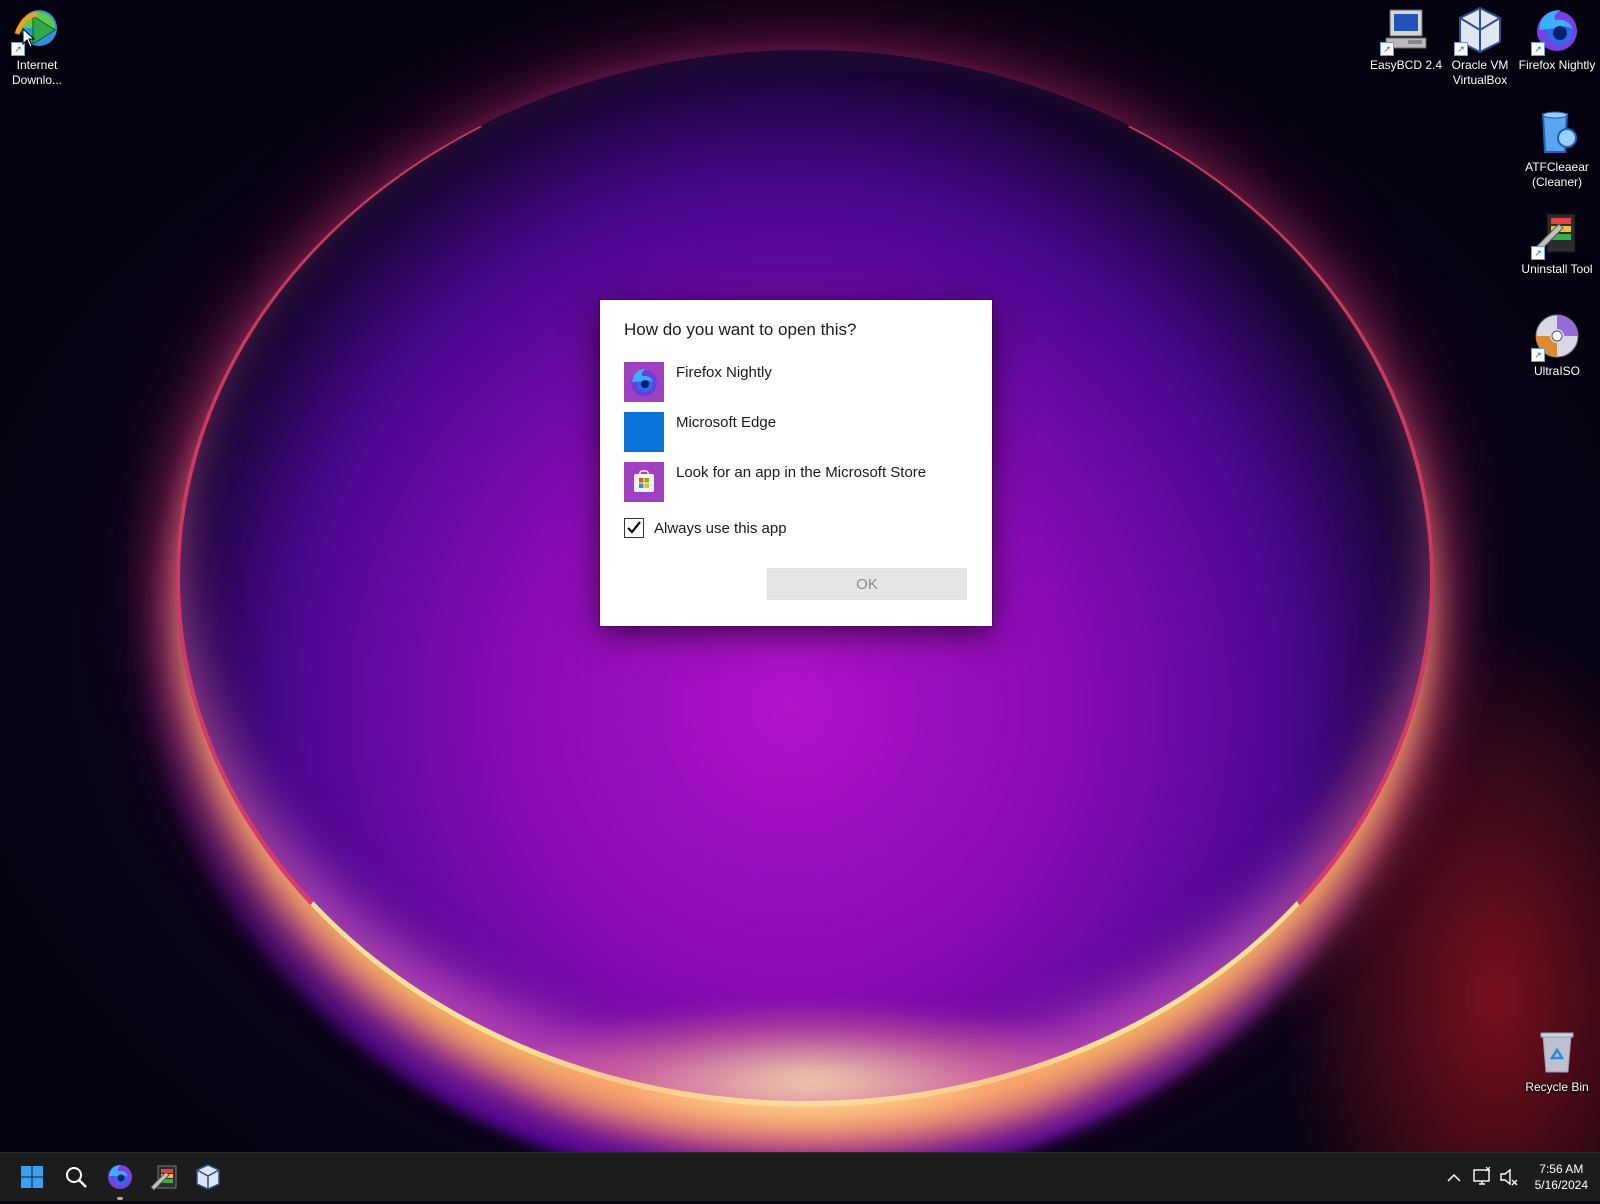 This screenshot has height=1204, width=1600. Describe the element at coordinates (1556, 235) in the screenshot. I see `uninstall-tool-icon: ↗` at that location.